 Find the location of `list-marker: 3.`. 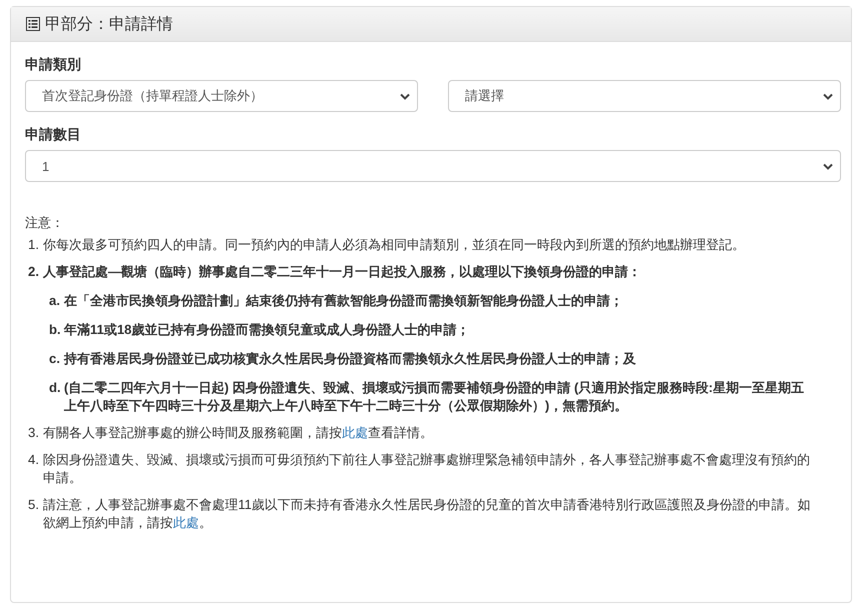

list-marker: 3. is located at coordinates (34, 433).